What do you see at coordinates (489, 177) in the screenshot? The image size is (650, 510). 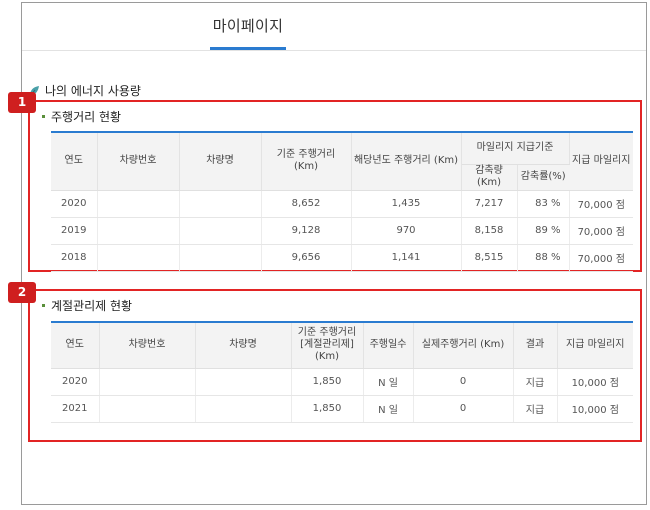 I see `col-header-reduce-amount: 감축량(Km)` at bounding box center [489, 177].